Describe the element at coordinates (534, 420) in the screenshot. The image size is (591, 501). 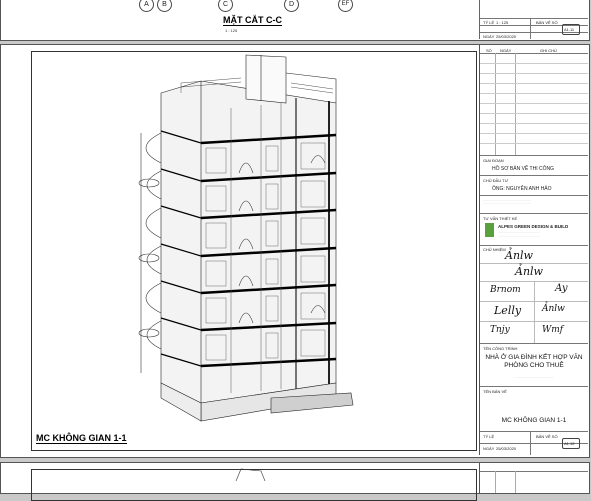
I see `drawing-name: MC KHÔNG GIAN 1-1` at that location.